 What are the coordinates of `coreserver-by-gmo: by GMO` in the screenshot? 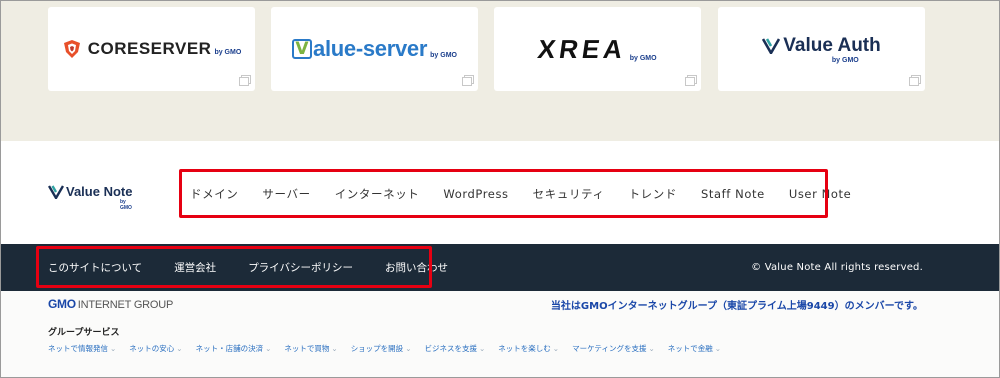 It's located at (228, 52).